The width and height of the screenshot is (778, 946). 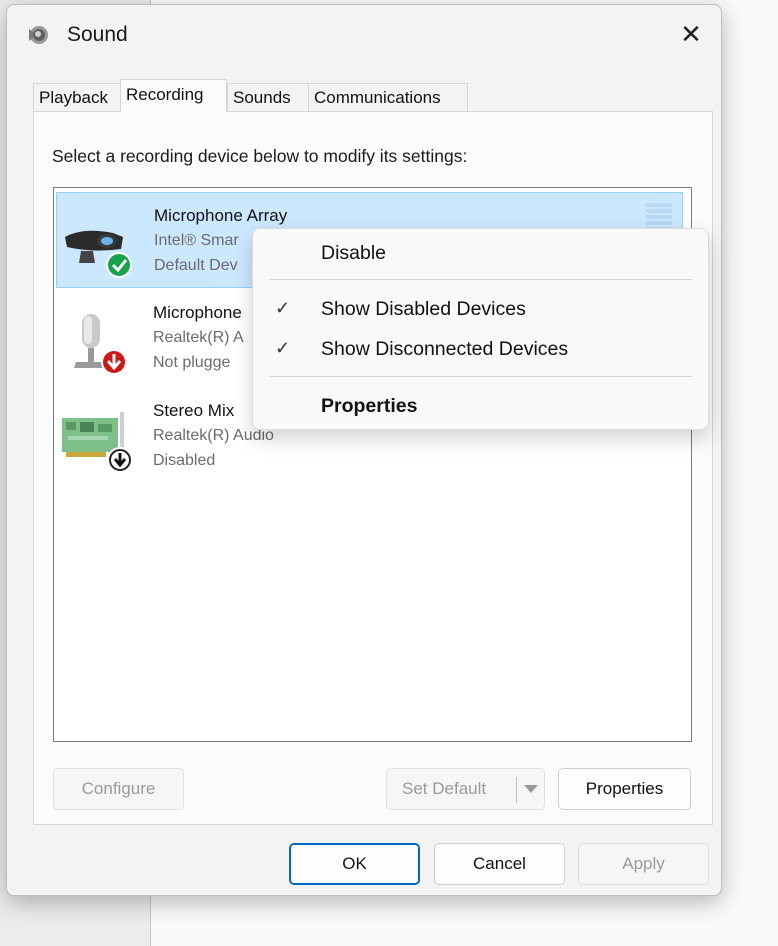 I want to click on menu-item-properties: Properties, so click(x=480, y=407).